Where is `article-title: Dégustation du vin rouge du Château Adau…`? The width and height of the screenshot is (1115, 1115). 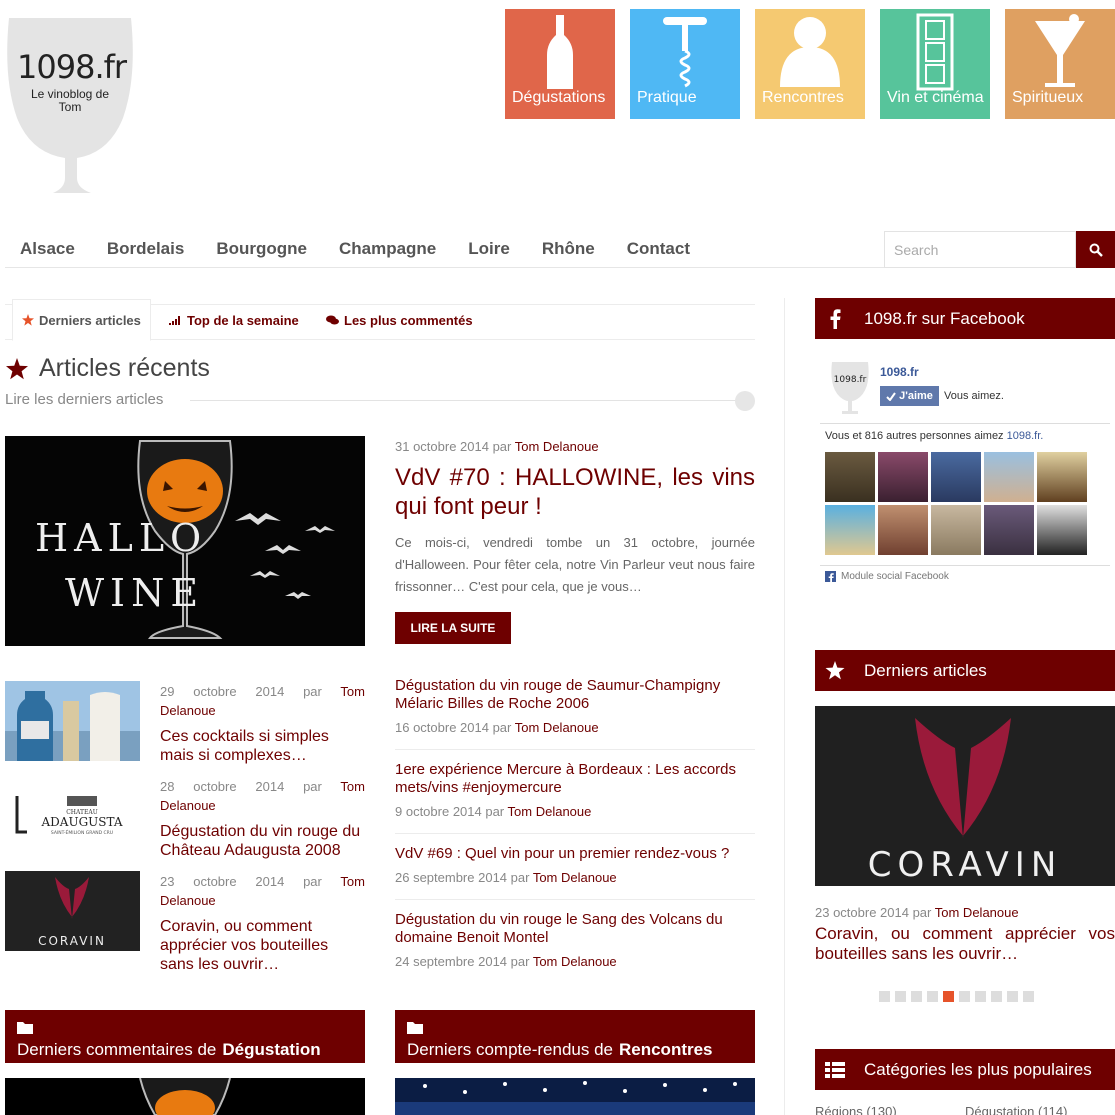
article-title: Dégustation du vin rouge du Château Adau… is located at coordinates (262, 841).